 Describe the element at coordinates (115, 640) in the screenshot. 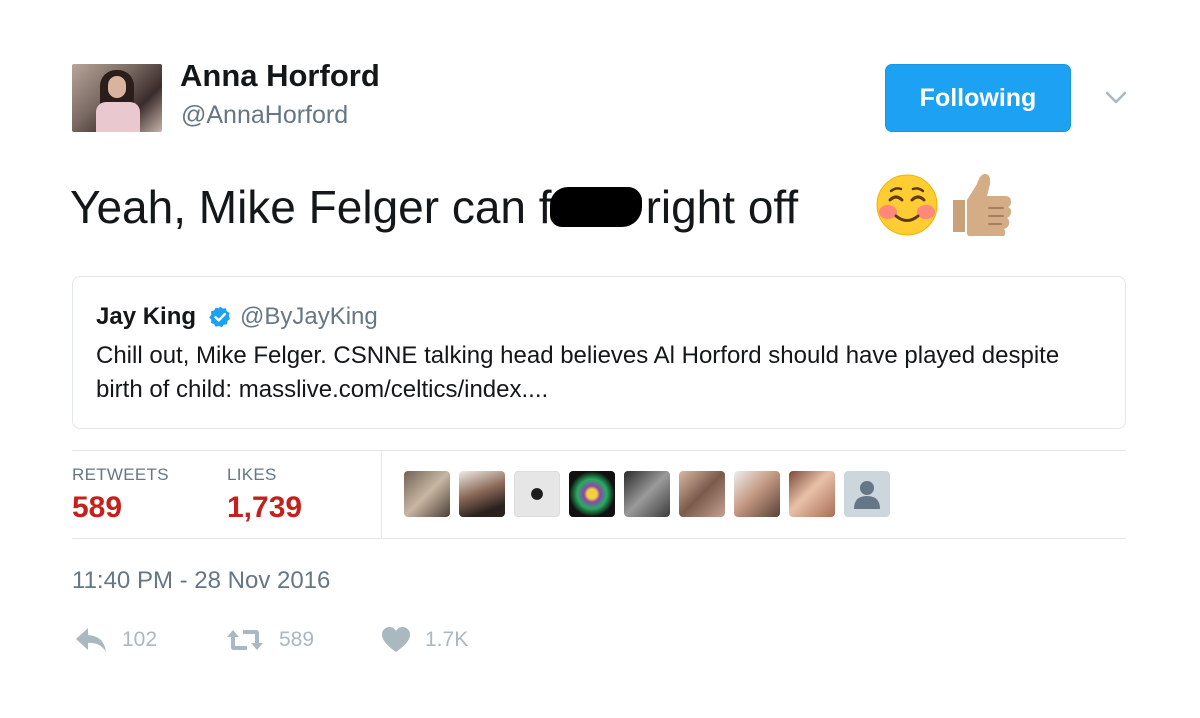

I see `reply-action: 102` at that location.